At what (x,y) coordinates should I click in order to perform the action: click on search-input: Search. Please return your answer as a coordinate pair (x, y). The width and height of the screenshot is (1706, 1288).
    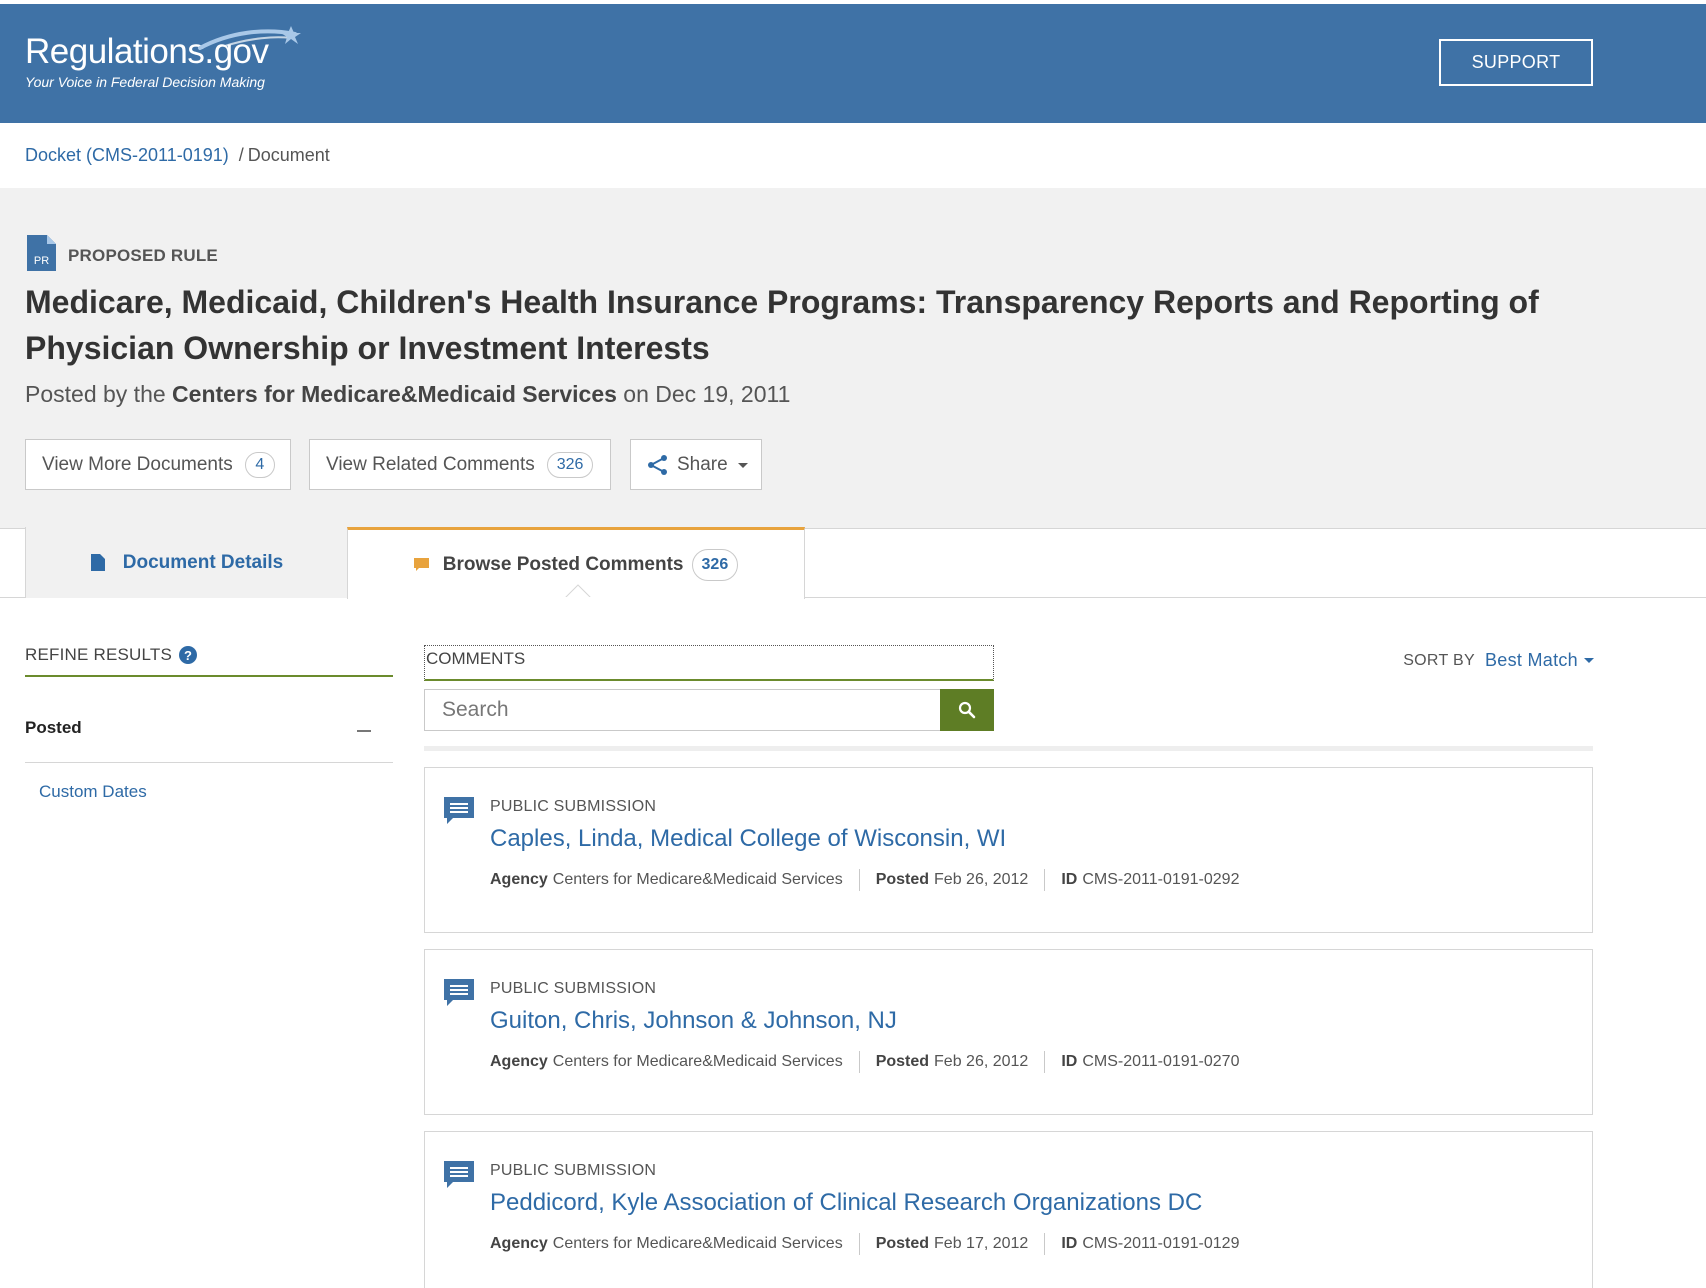
    Looking at the image, I should click on (682, 710).